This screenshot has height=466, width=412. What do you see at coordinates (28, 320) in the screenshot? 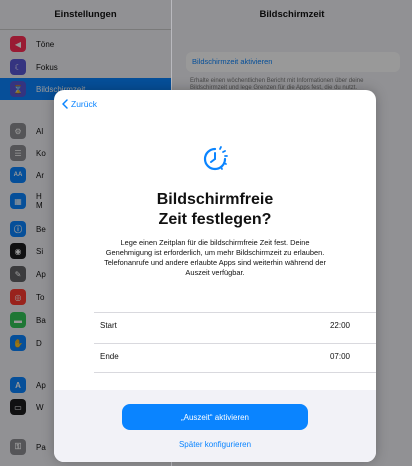
I see `sidebar-item-batterie: ▬ Ba` at bounding box center [28, 320].